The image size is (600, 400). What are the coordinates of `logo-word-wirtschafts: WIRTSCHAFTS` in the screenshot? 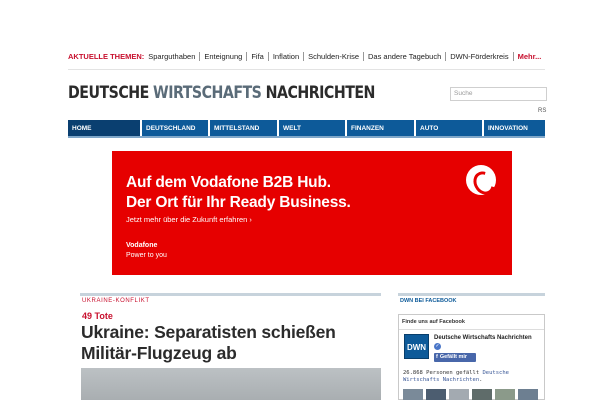 It's located at (207, 92).